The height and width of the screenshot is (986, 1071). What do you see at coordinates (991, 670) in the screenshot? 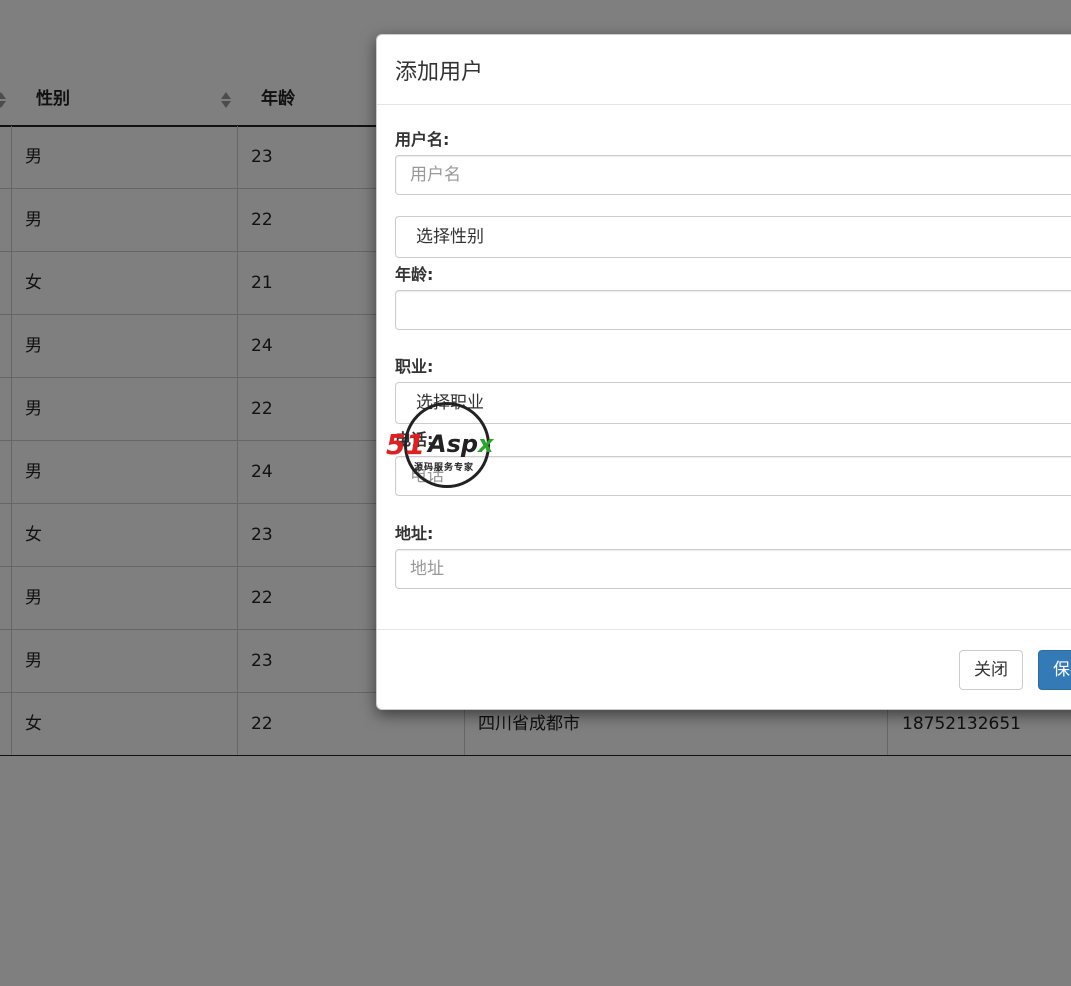
I see `close-button: 关闭` at bounding box center [991, 670].